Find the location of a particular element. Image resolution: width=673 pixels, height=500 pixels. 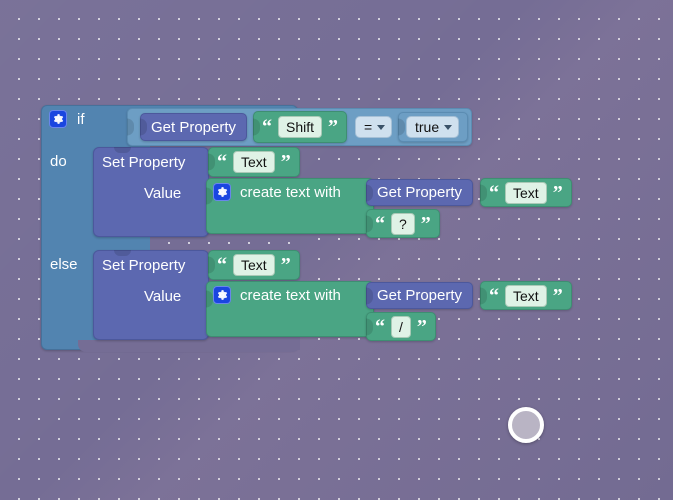

text-block-else-property: “ Text ” is located at coordinates (254, 265).